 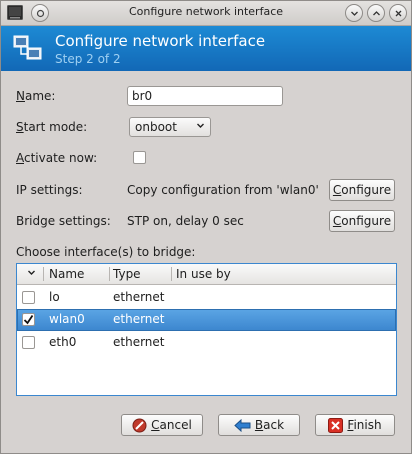 What do you see at coordinates (127, 274) in the screenshot?
I see `column-header-type: Type` at bounding box center [127, 274].